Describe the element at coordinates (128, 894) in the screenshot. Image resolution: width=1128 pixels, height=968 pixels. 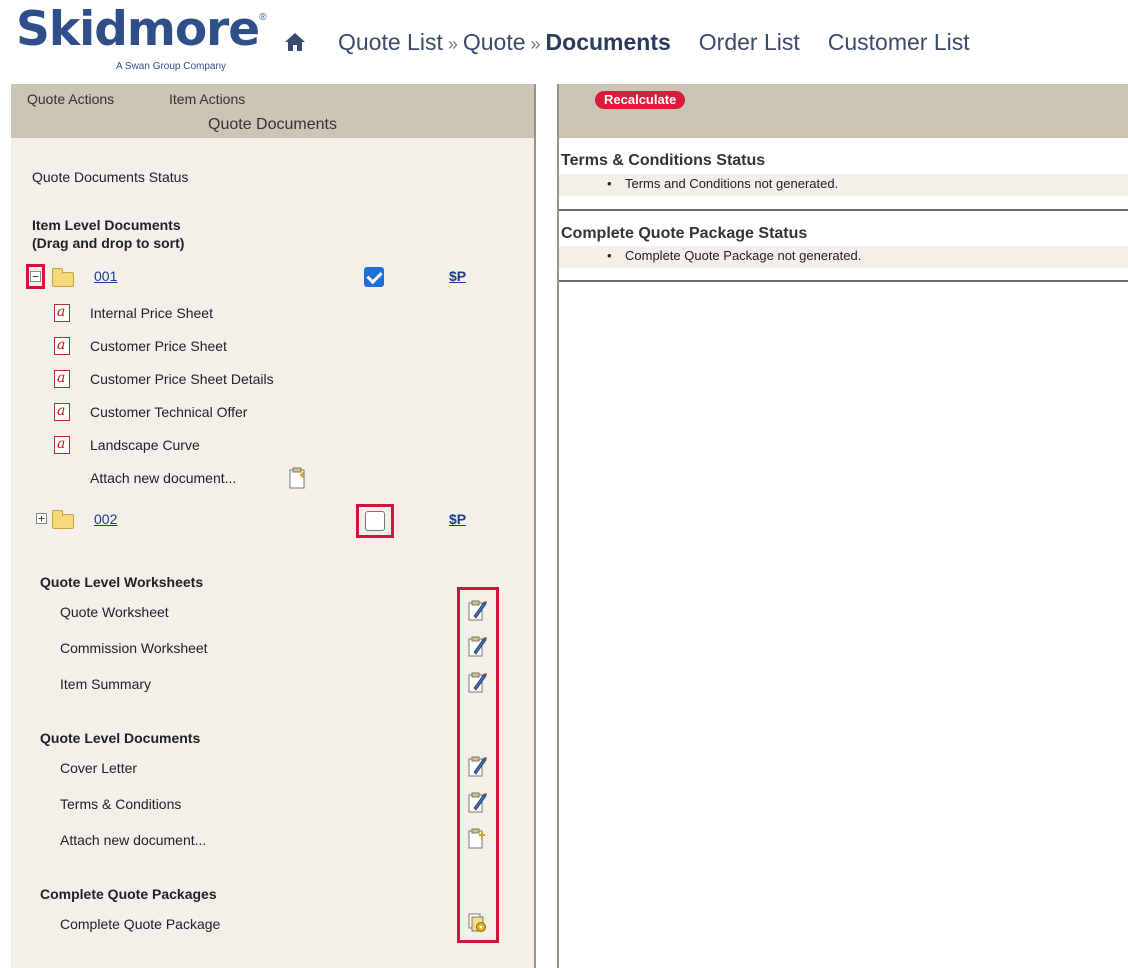
I see `complete-quote-packages-heading: Complete Quote Packages` at that location.